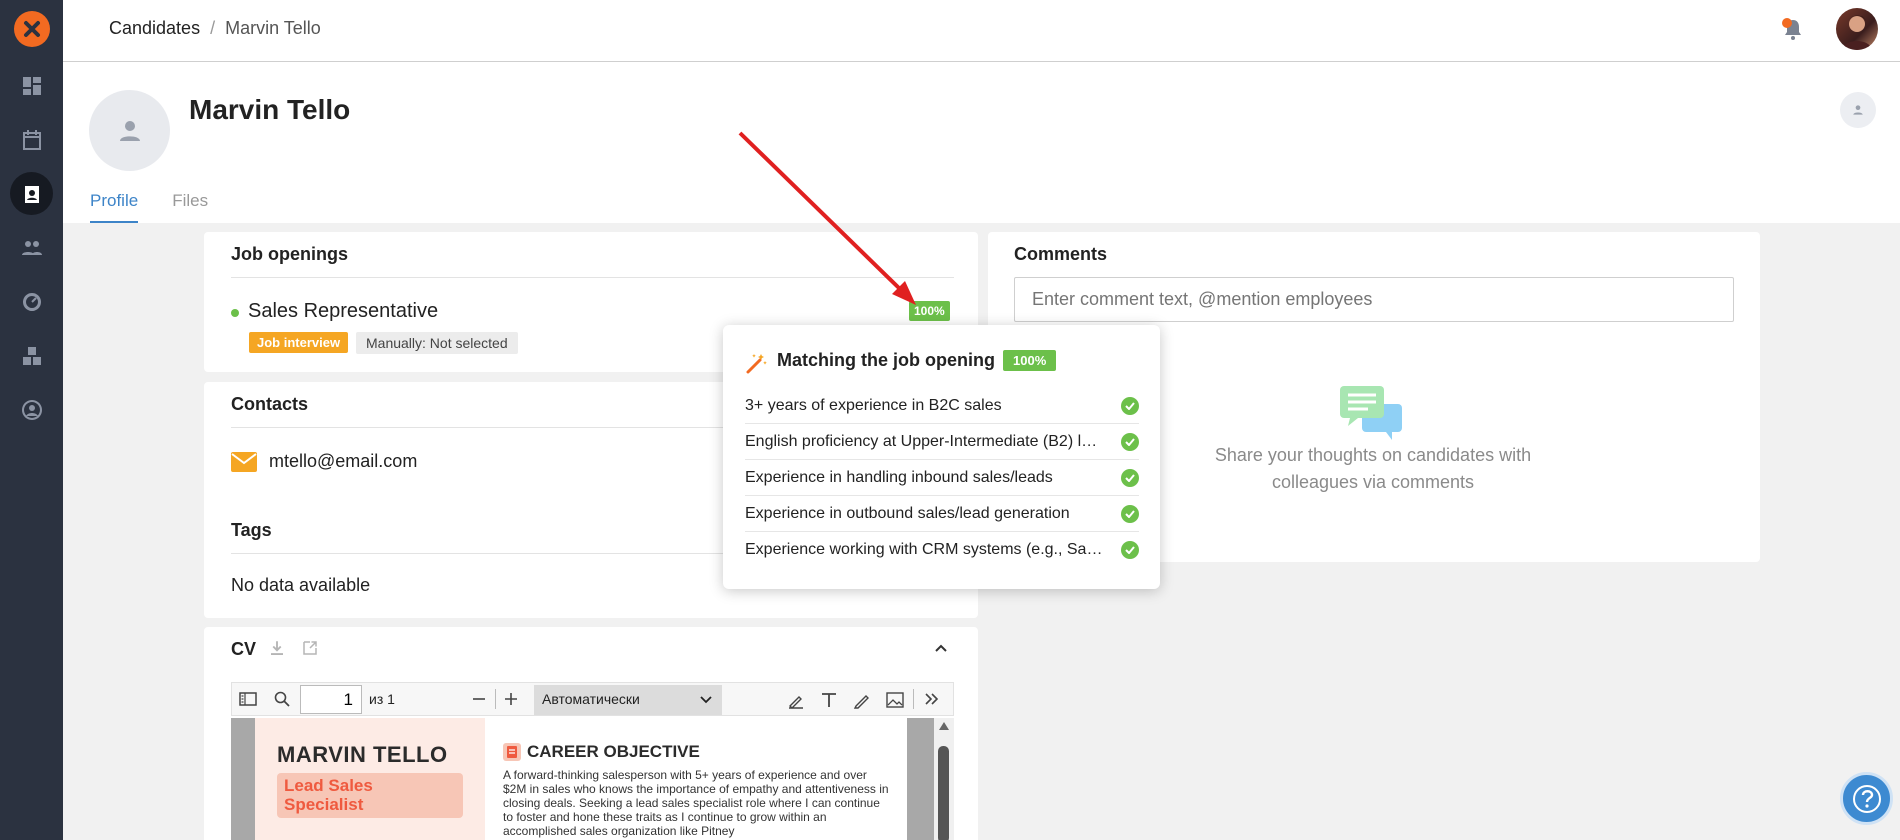 The image size is (1900, 840). What do you see at coordinates (829, 700) in the screenshot?
I see `text-tool-icon` at bounding box center [829, 700].